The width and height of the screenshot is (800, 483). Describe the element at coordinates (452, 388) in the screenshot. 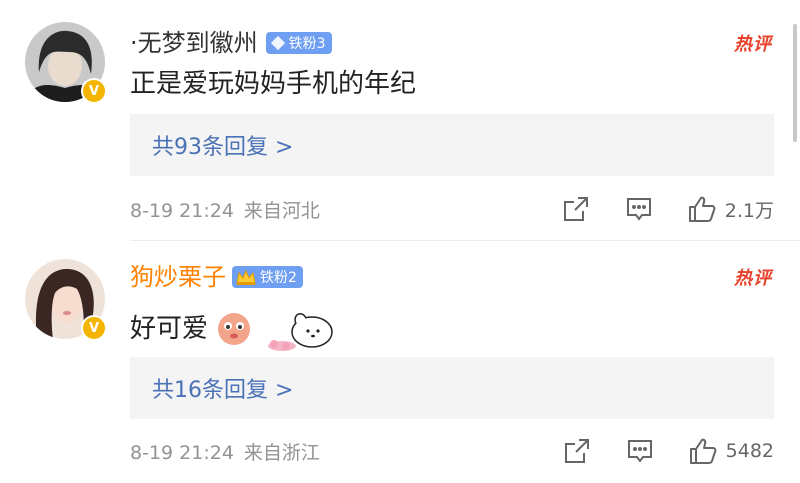

I see `replies-link: 共16条回复 >` at that location.